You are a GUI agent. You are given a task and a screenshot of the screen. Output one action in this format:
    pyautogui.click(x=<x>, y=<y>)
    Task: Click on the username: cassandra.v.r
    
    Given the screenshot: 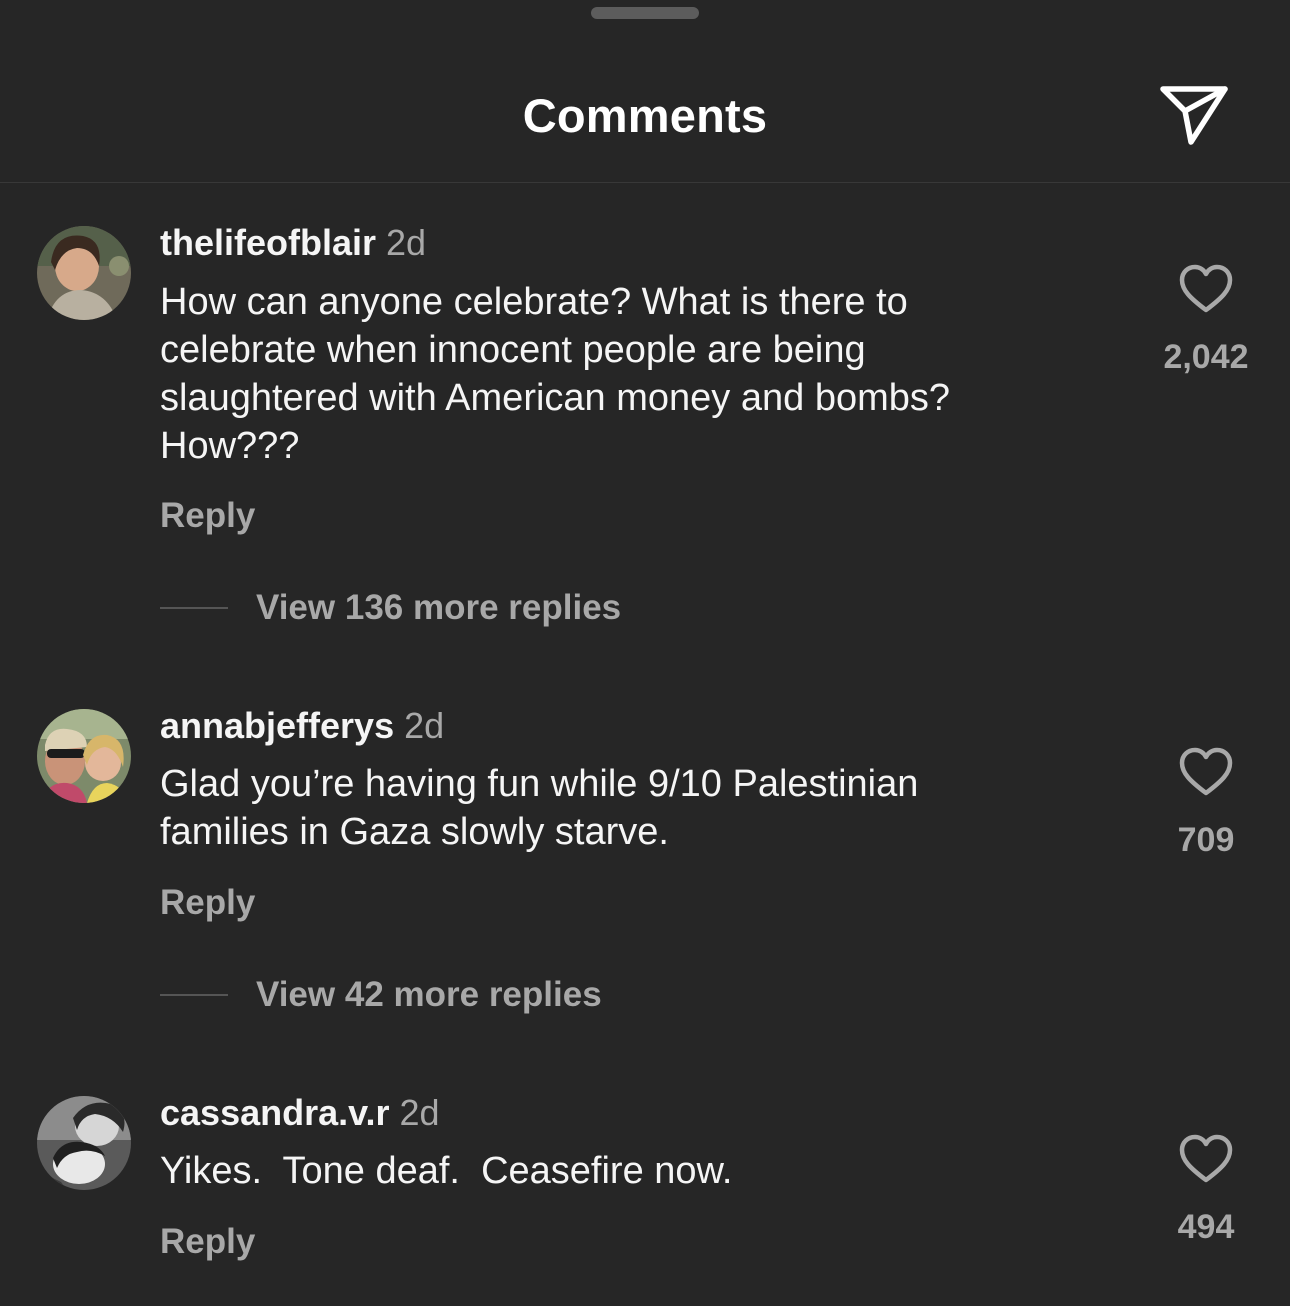 What is the action you would take?
    pyautogui.click(x=274, y=1112)
    